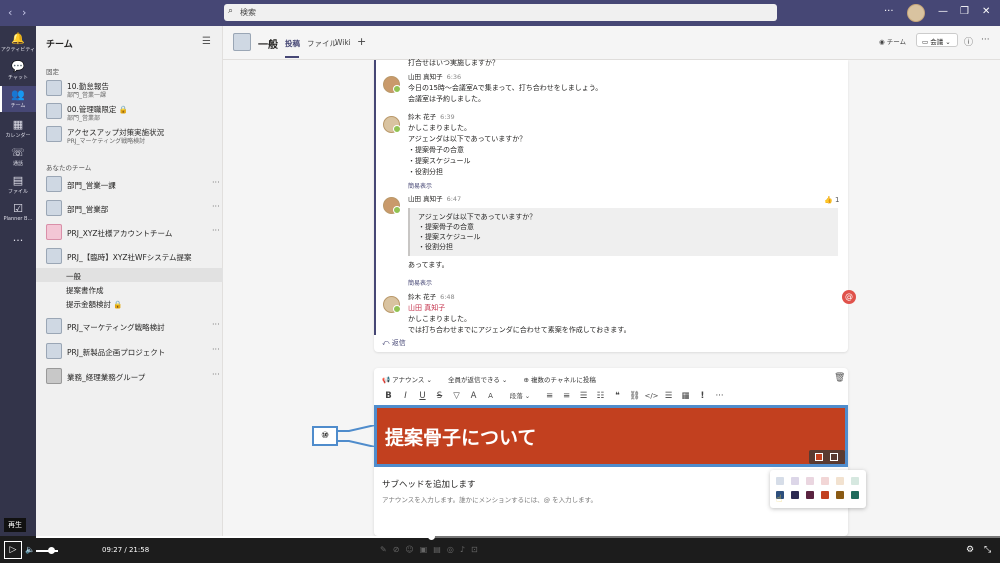  I want to click on font-size-button: A, so click(490, 396).